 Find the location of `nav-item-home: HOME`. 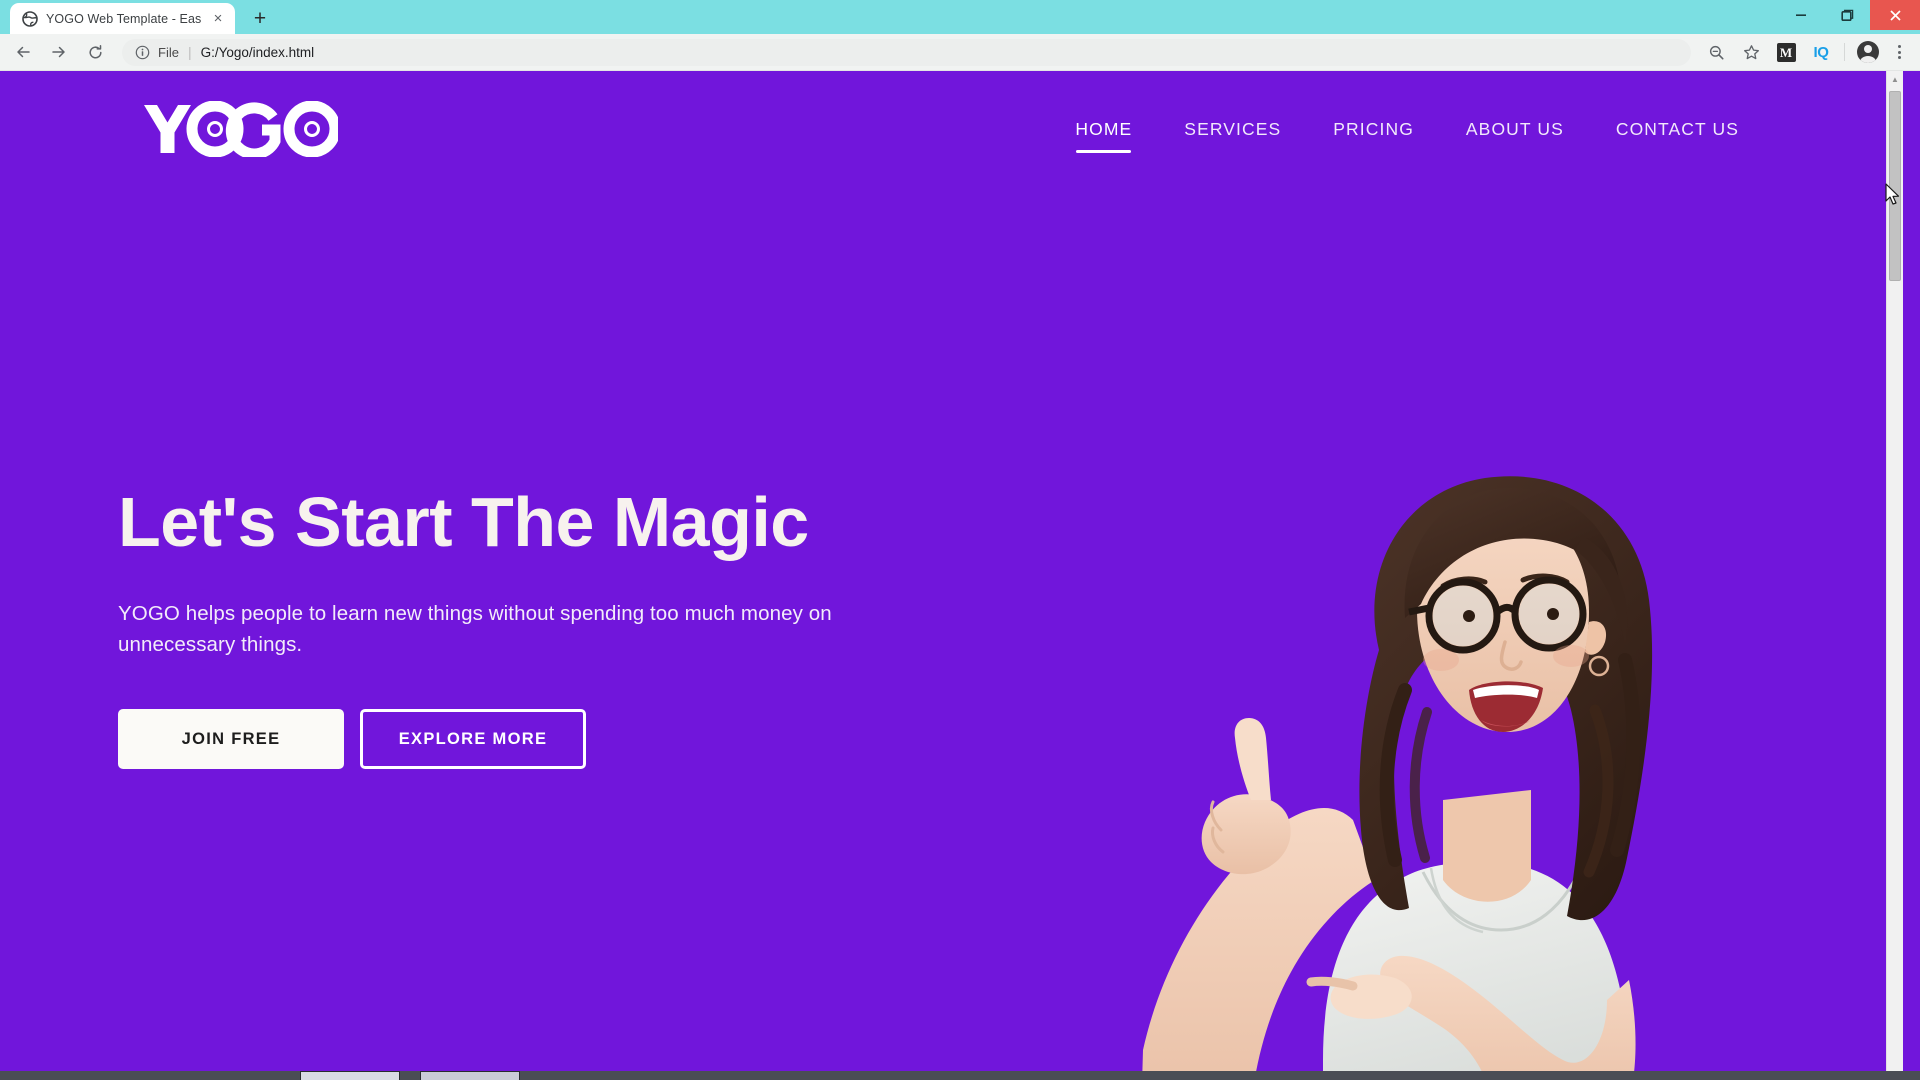

nav-item-home: HOME is located at coordinates (1103, 136).